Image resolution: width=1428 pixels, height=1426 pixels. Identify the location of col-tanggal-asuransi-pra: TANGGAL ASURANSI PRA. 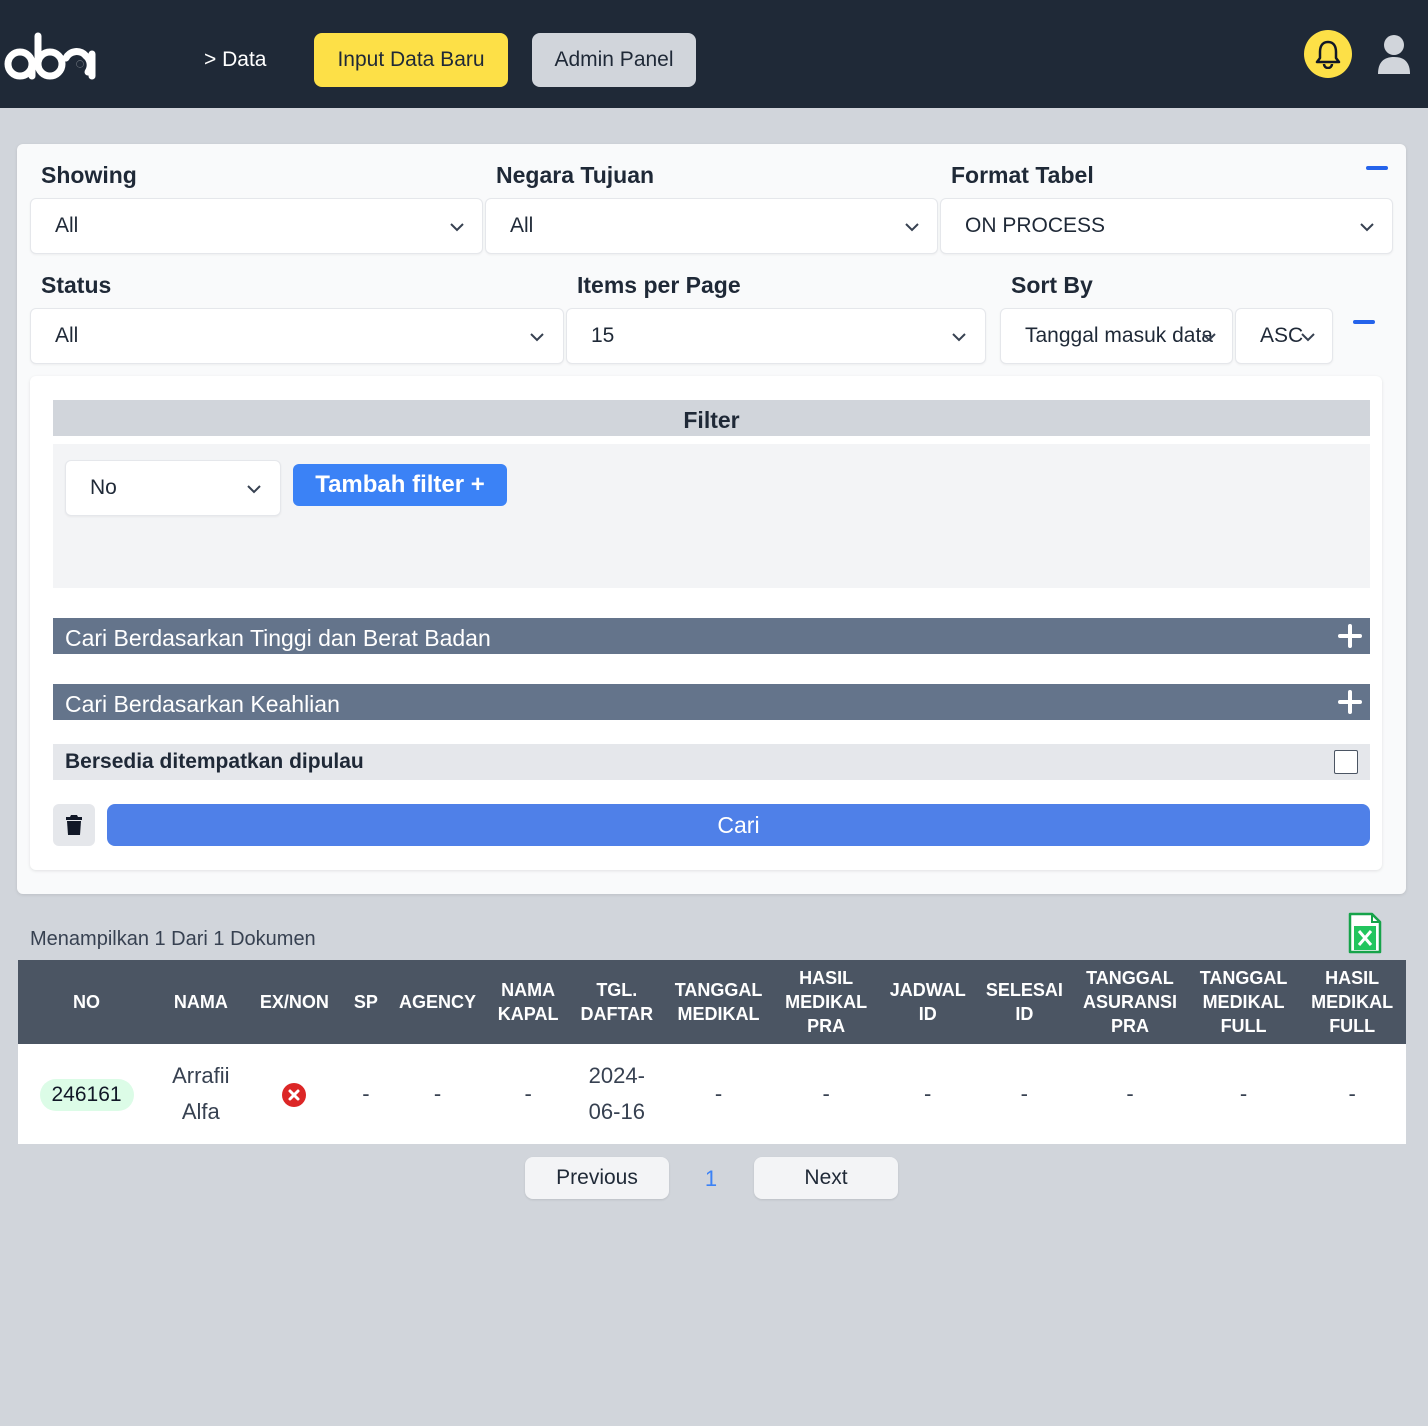
(1130, 1002).